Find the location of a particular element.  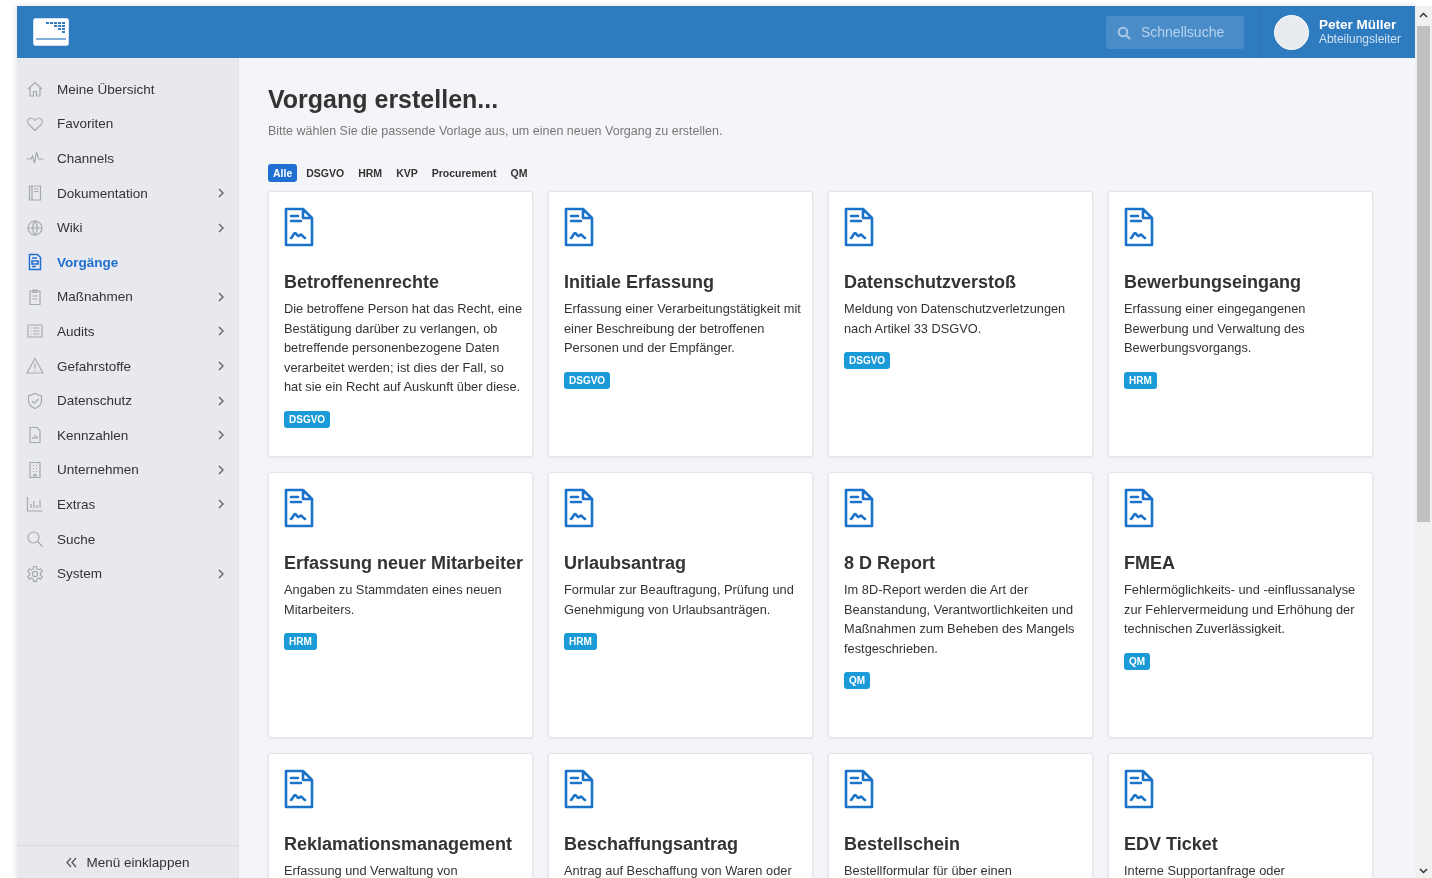

filter-tab: QM is located at coordinates (519, 173).